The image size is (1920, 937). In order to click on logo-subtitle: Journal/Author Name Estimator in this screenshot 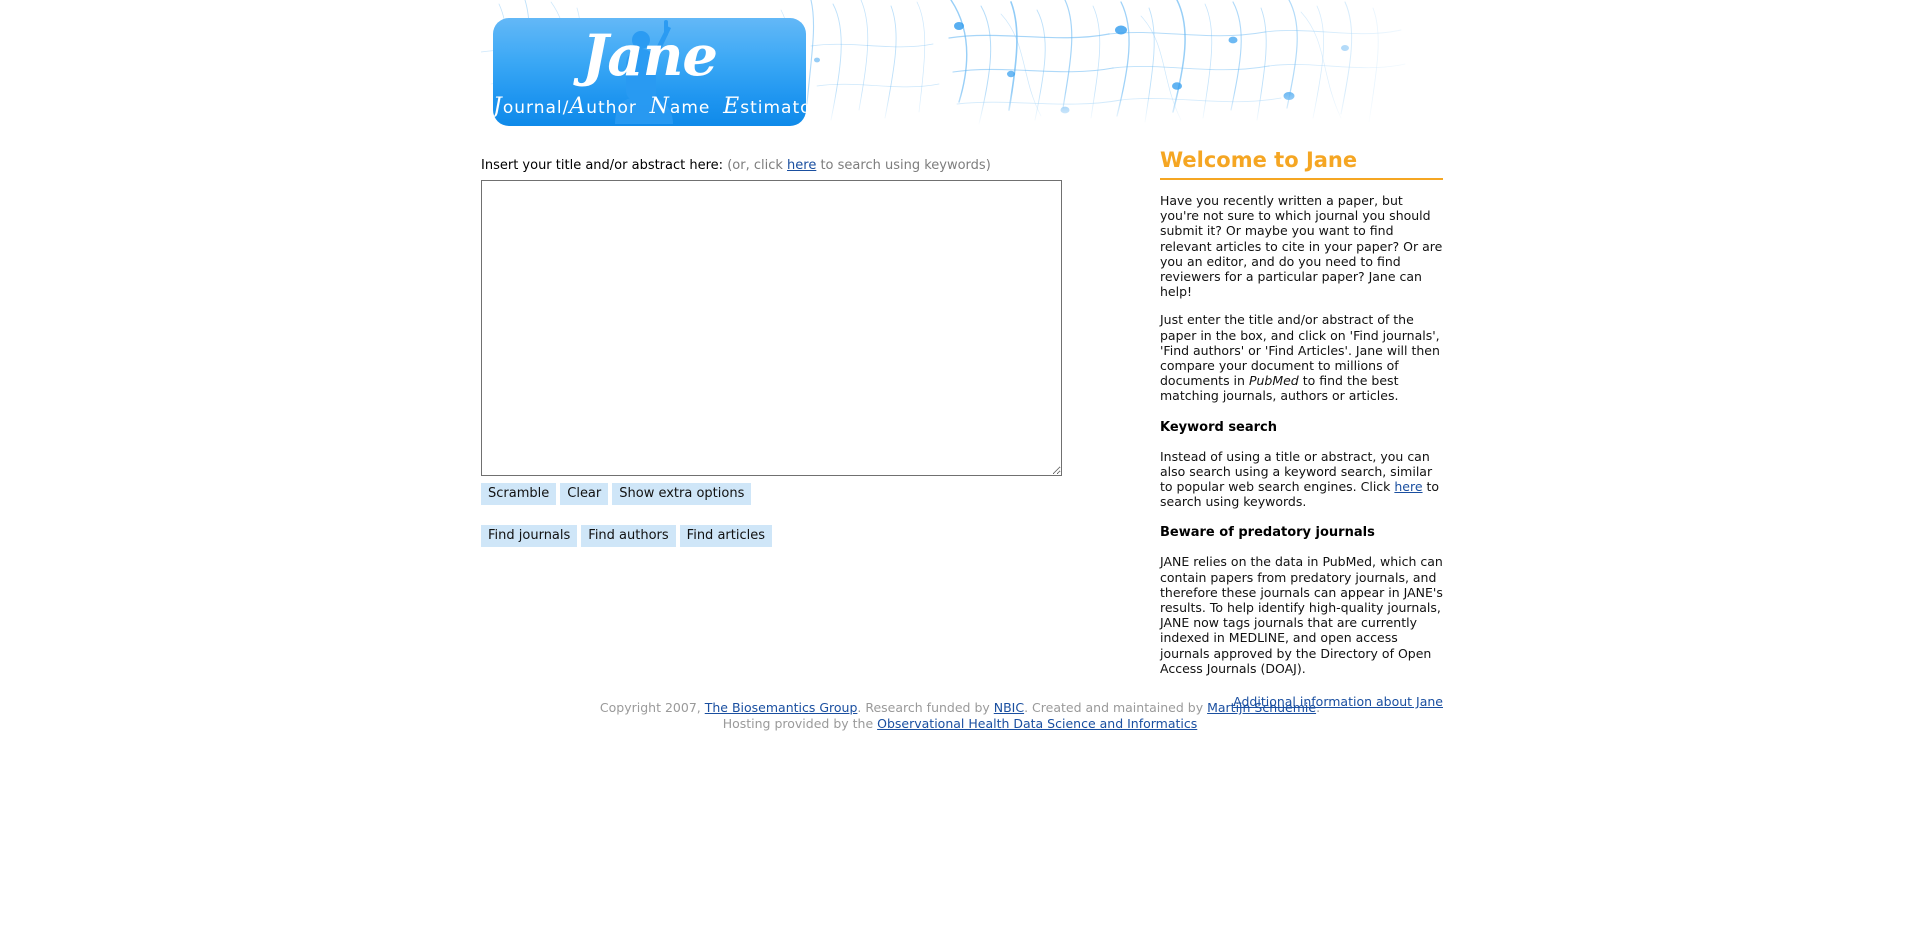, I will do `click(649, 106)`.